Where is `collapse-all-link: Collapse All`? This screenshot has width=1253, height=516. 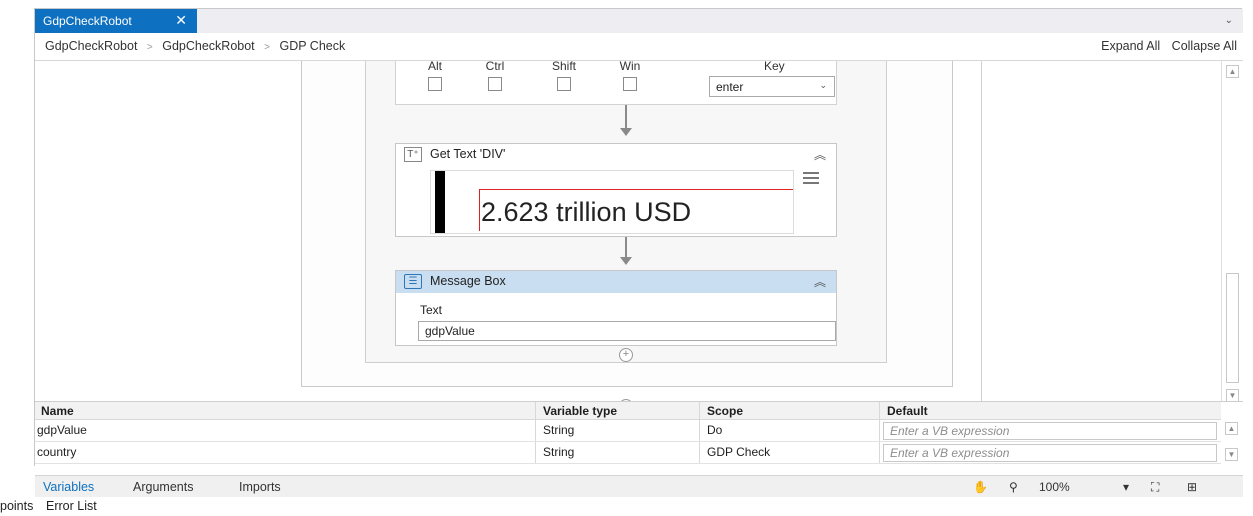
collapse-all-link: Collapse All is located at coordinates (1204, 46).